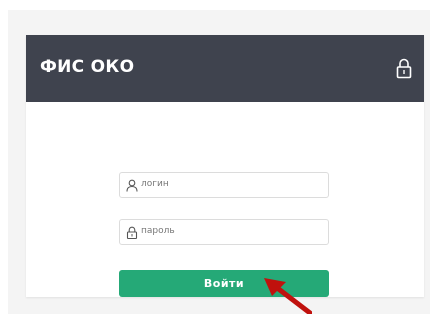 The height and width of the screenshot is (314, 430). I want to click on password-placeholder: пароль, so click(158, 231).